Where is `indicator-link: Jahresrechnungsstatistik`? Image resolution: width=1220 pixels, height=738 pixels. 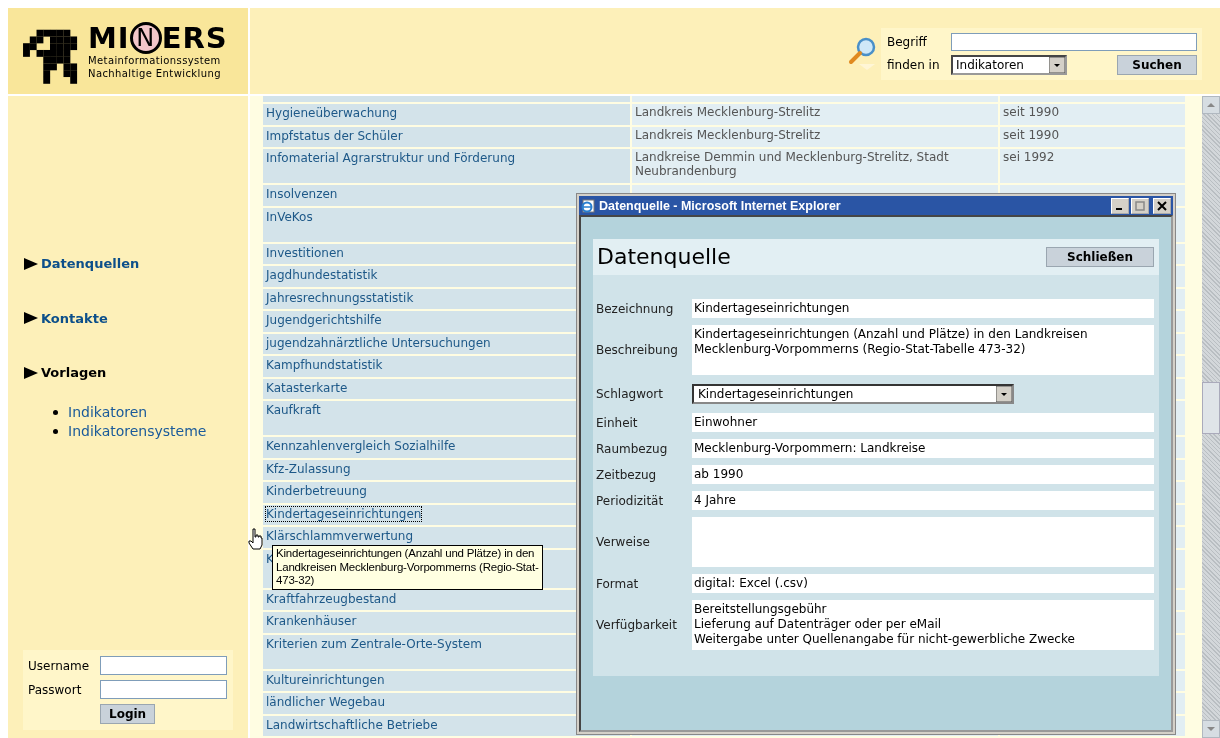
indicator-link: Jahresrechnungsstatistik is located at coordinates (340, 297).